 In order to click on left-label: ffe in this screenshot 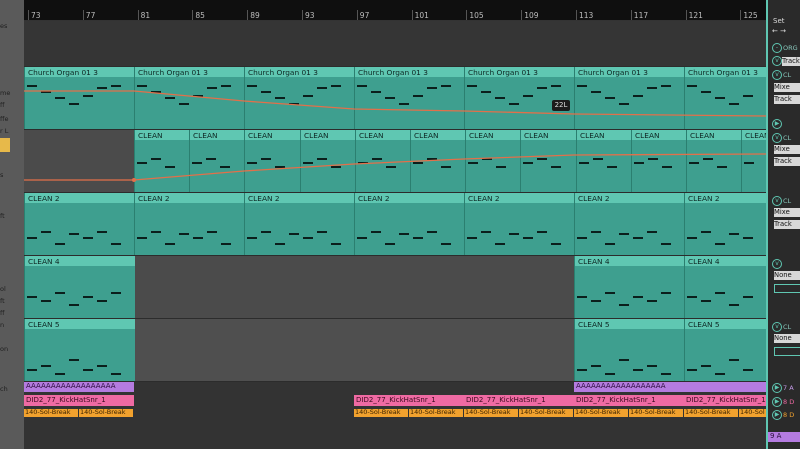, I will do `click(4, 119)`.